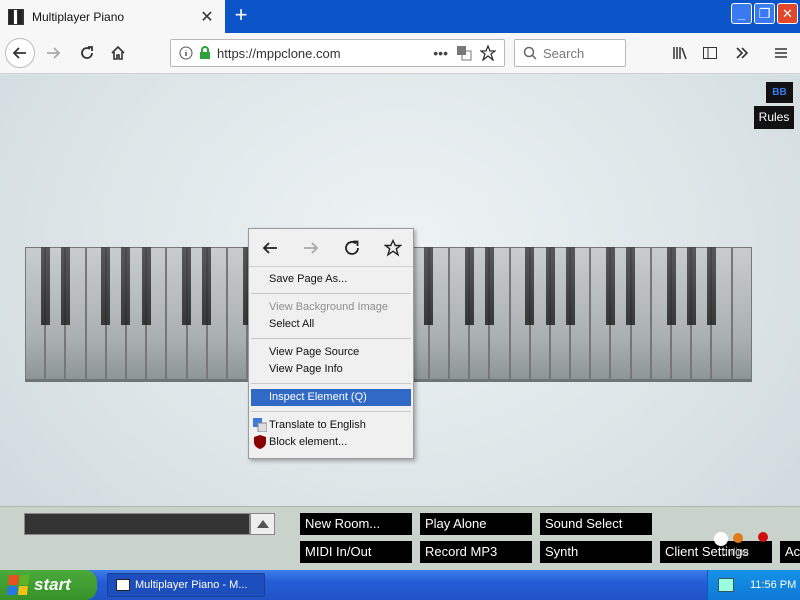 This screenshot has height=600, width=800. I want to click on hamburger-icon, so click(781, 53).